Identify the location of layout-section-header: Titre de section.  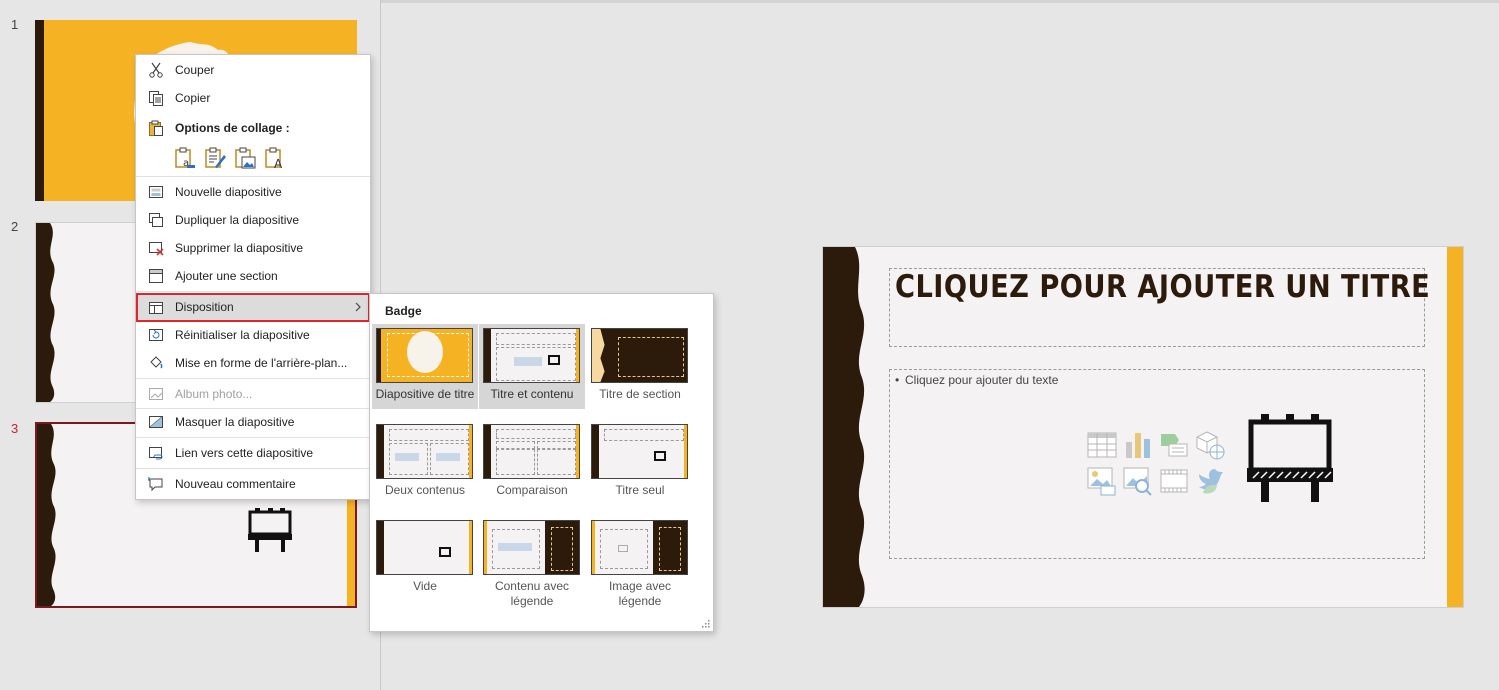
(640, 366).